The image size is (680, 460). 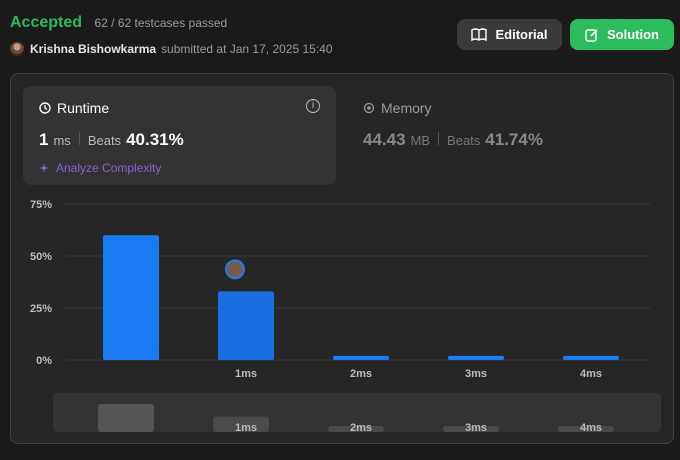 I want to click on x-tick-label: 2ms, so click(x=361, y=374).